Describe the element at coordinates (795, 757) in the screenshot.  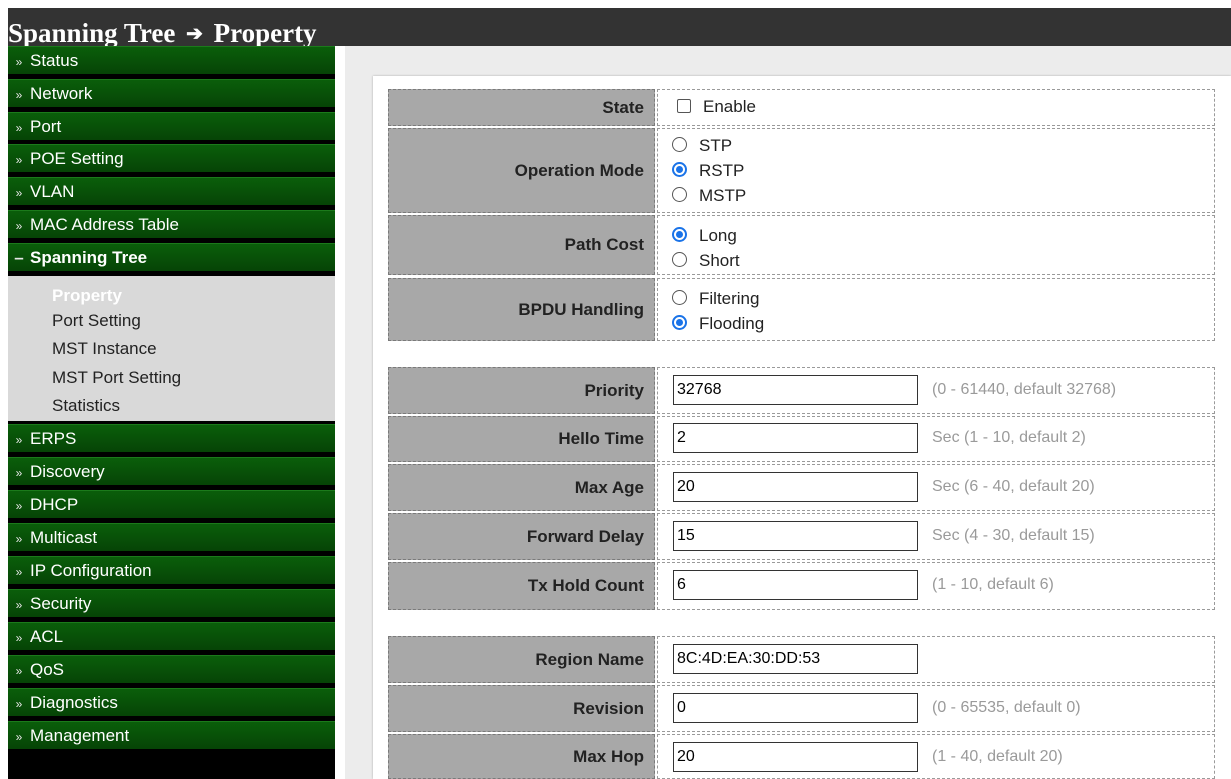
I see `max-hop-input` at that location.